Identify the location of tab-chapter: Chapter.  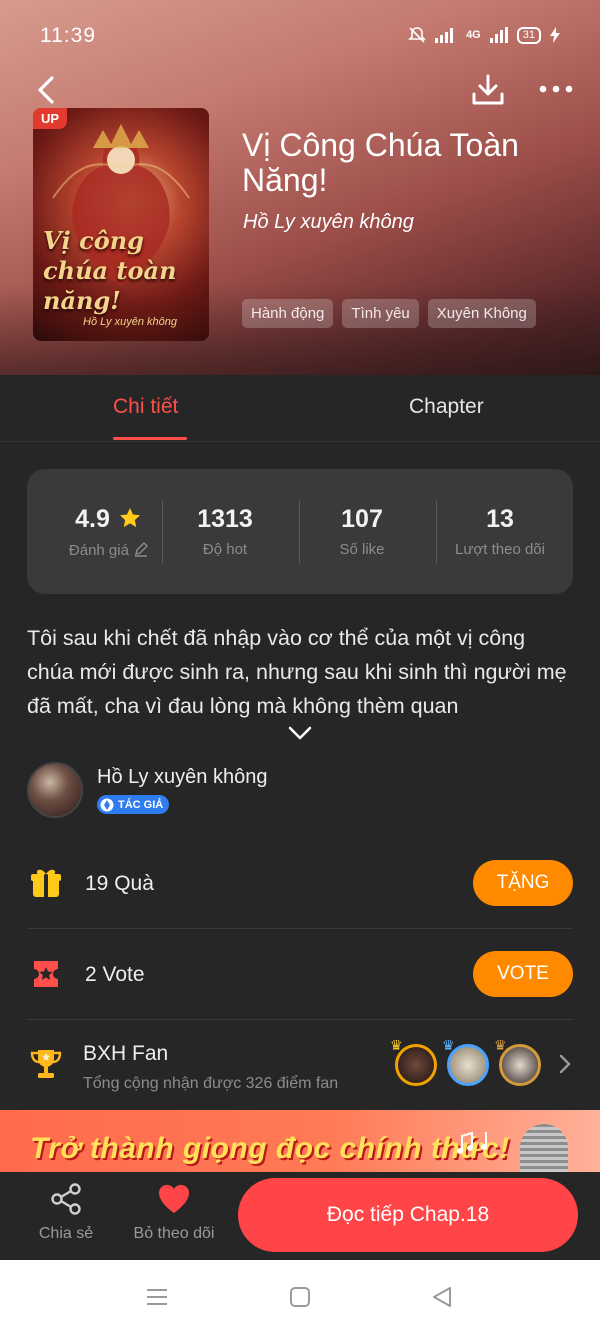
(446, 407).